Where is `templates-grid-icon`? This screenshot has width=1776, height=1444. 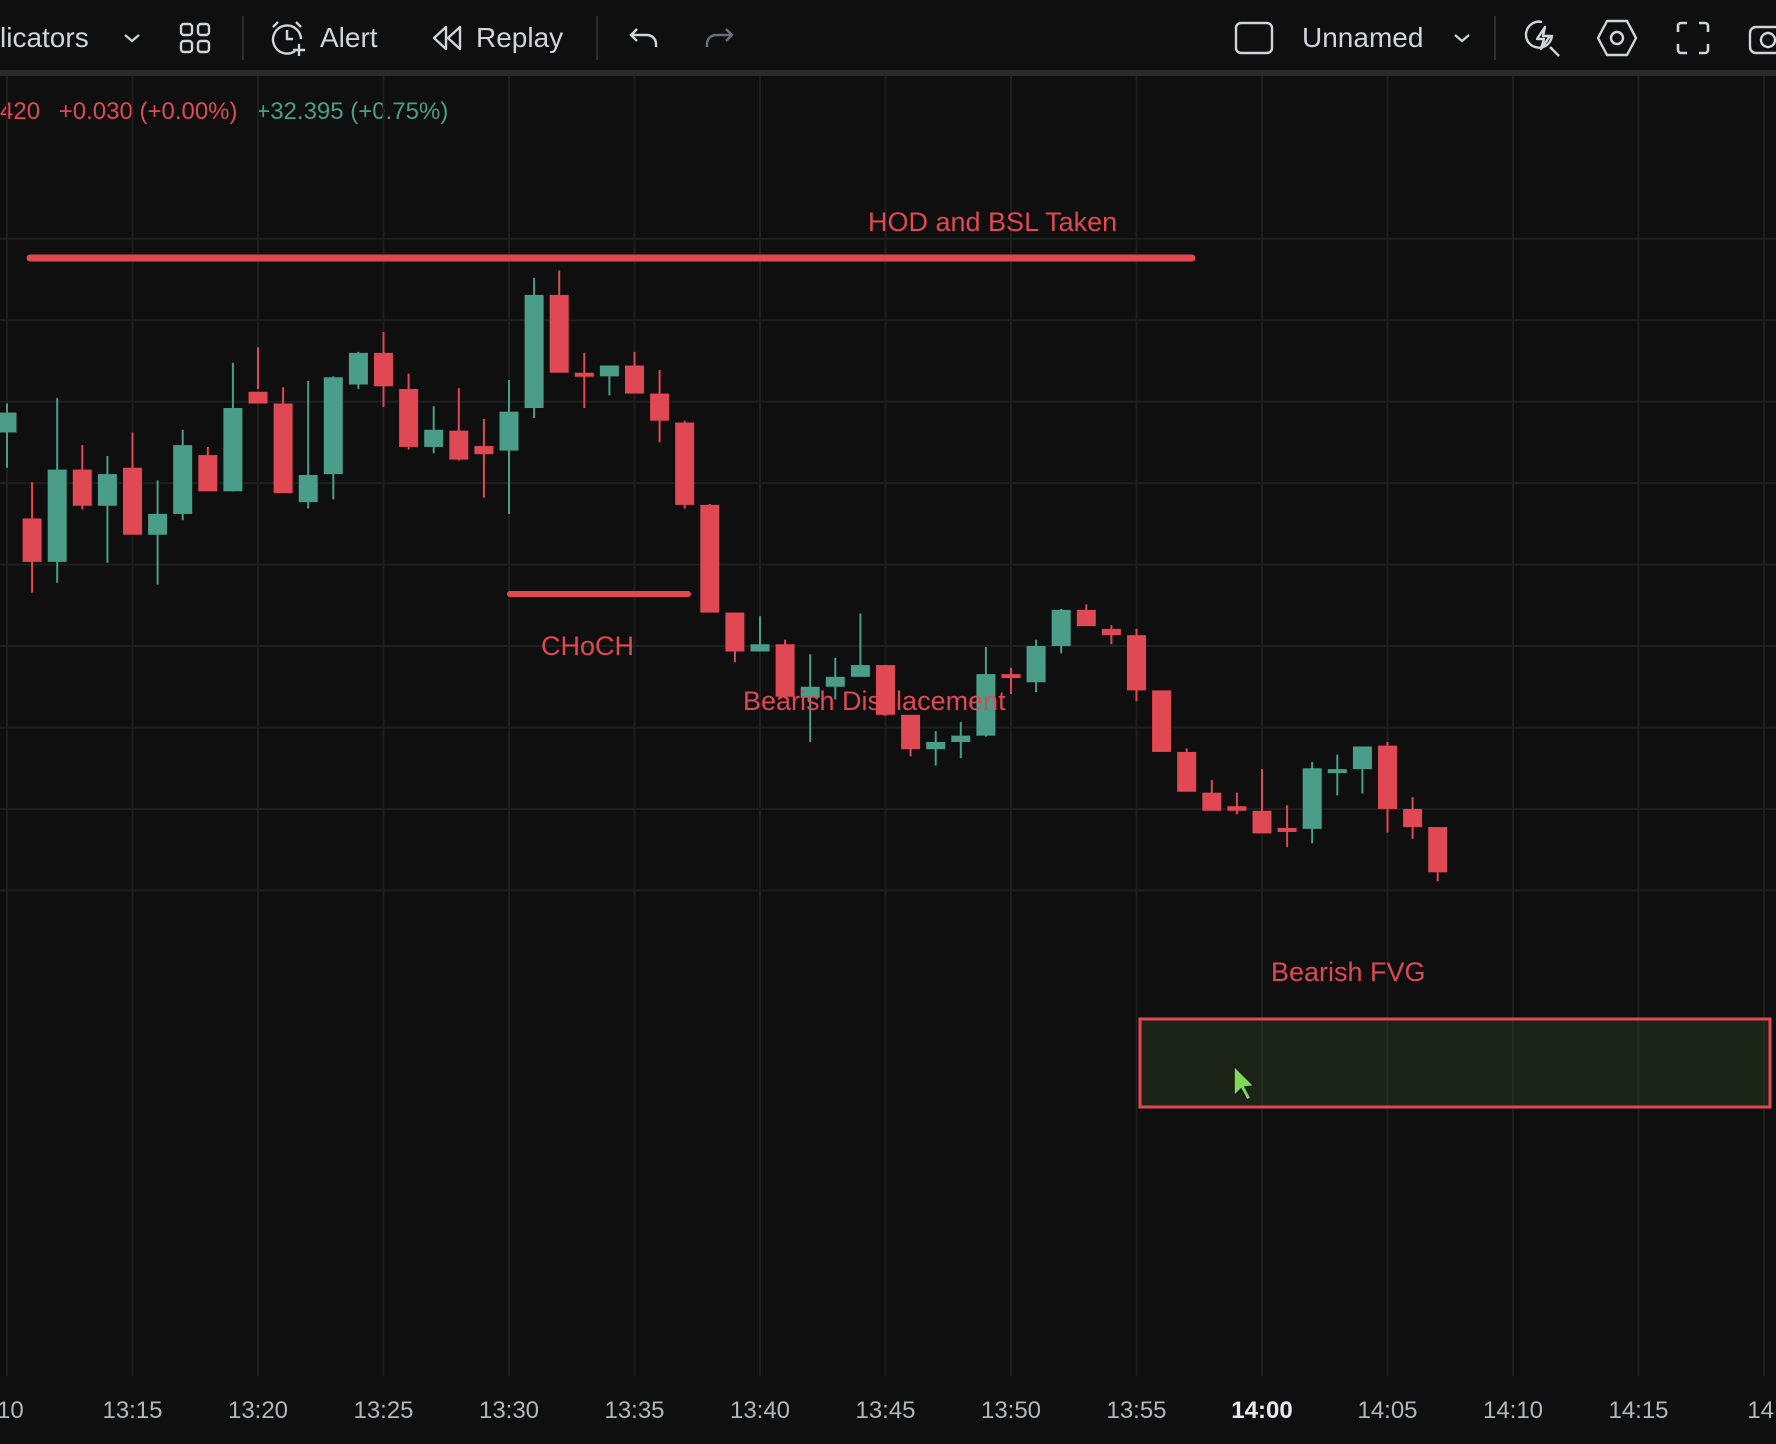
templates-grid-icon is located at coordinates (195, 38).